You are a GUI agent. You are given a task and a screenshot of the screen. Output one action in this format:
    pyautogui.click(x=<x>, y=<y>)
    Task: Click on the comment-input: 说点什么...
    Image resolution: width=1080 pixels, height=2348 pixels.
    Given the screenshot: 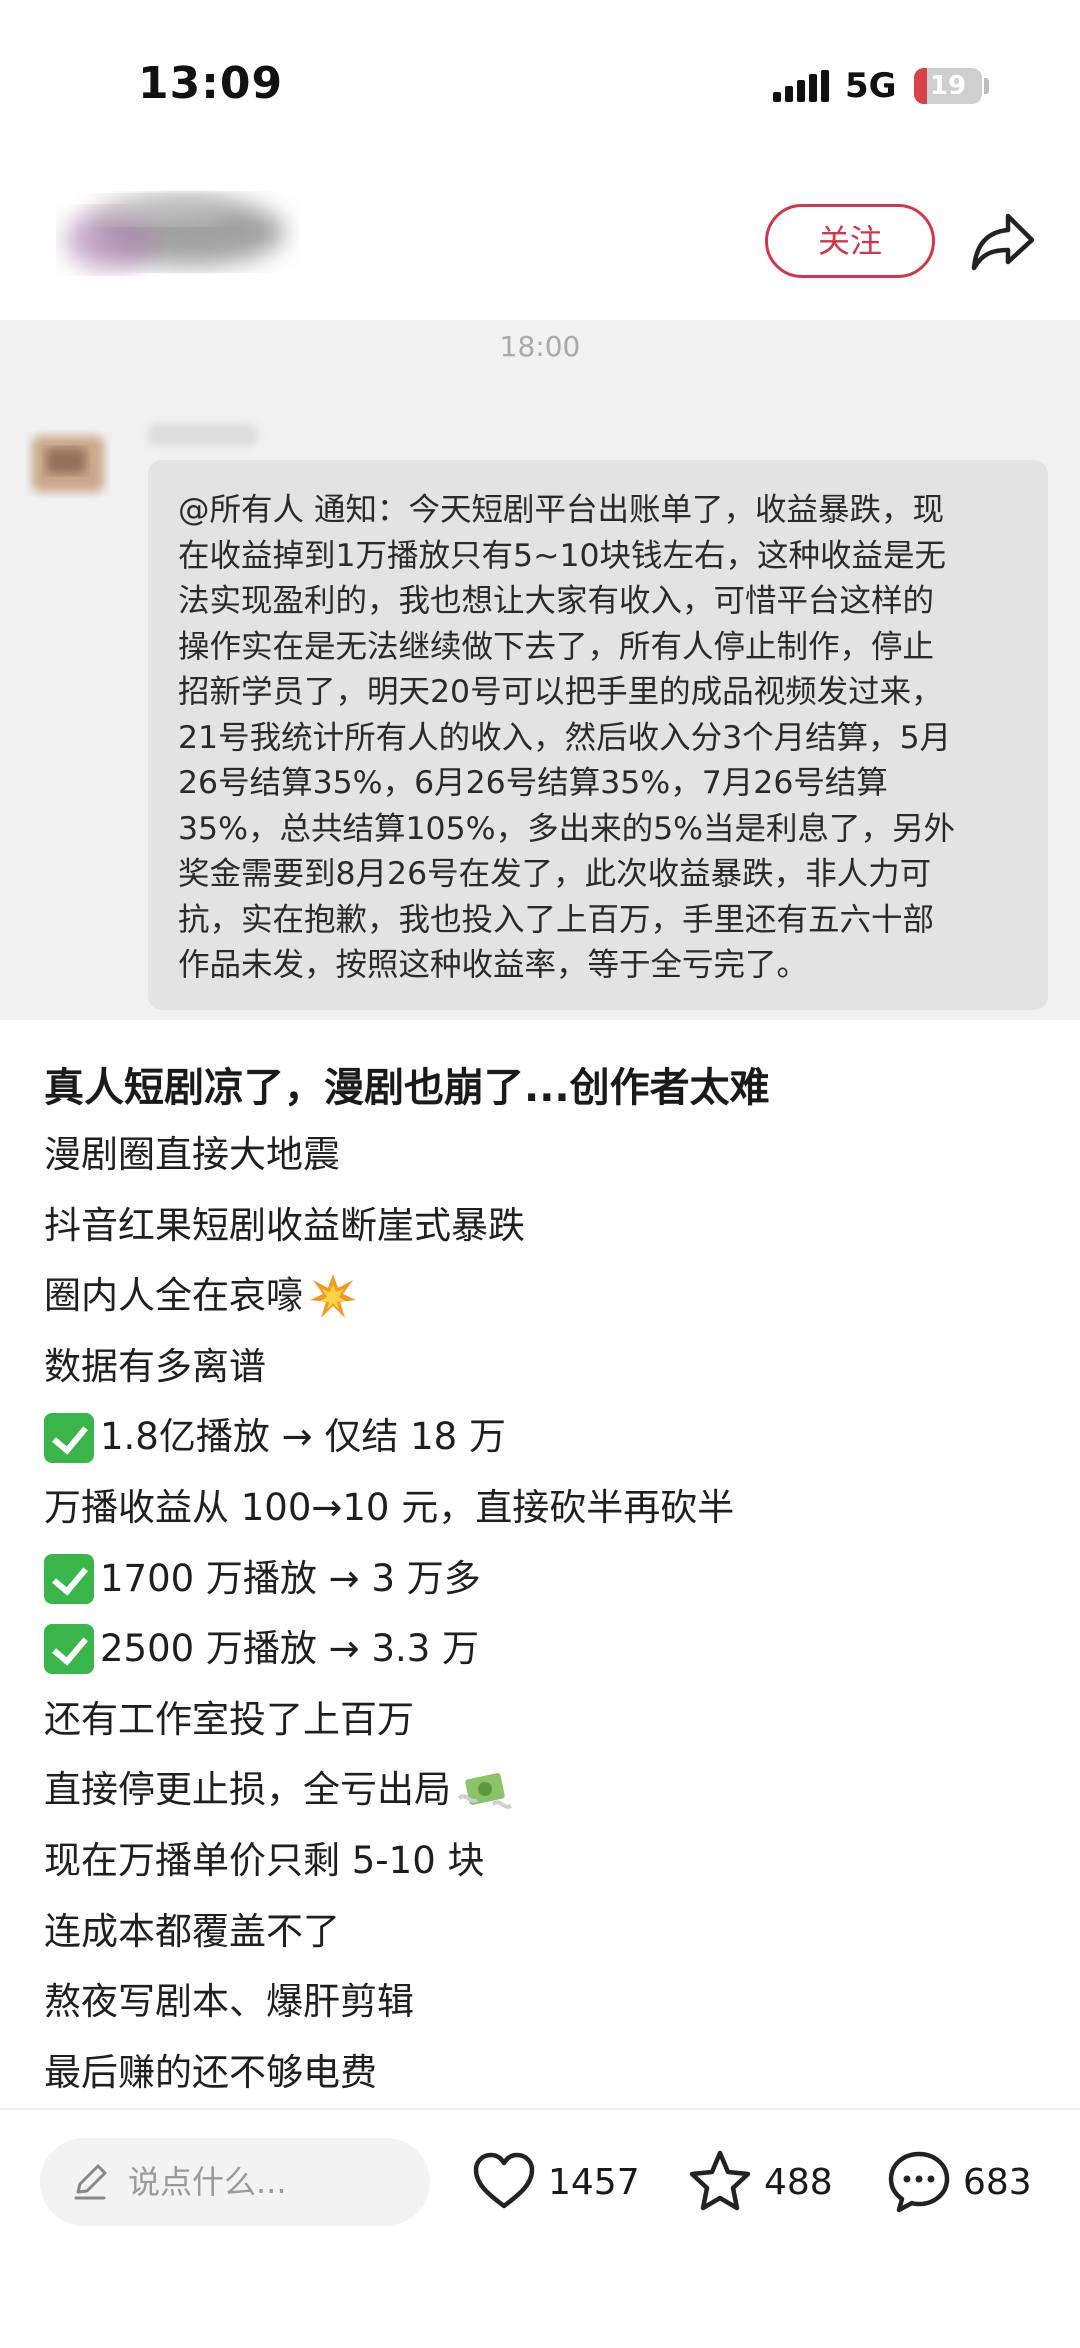 What is the action you would take?
    pyautogui.click(x=235, y=2182)
    